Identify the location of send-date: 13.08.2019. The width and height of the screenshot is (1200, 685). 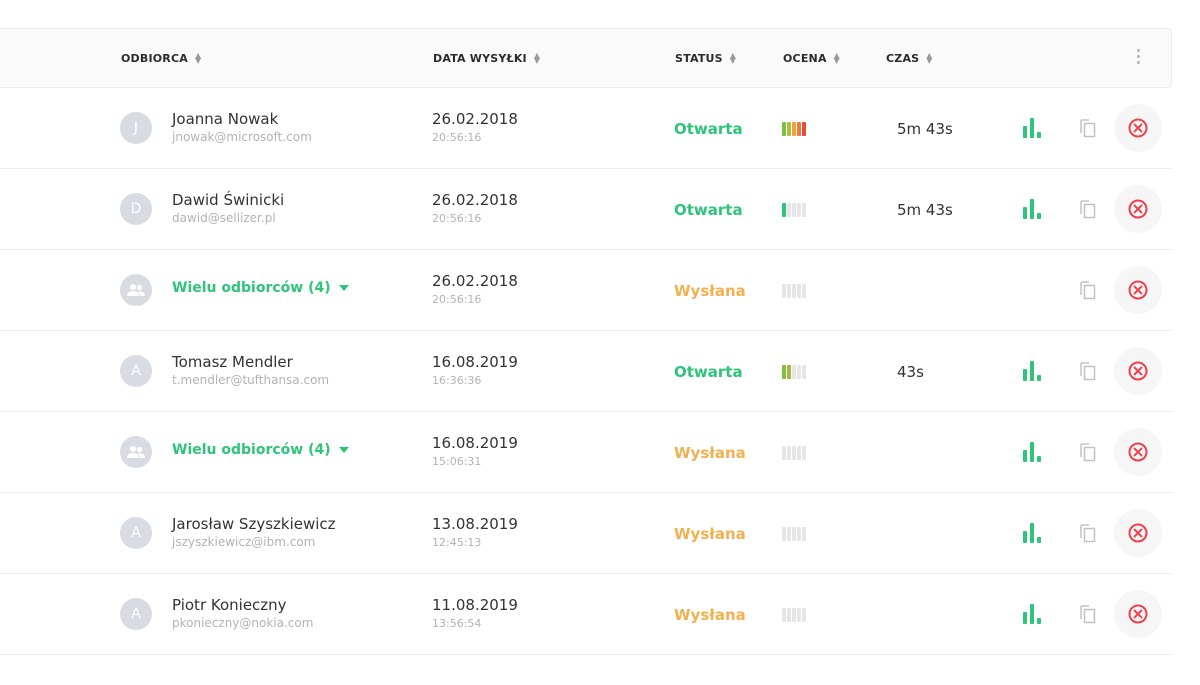
(475, 524).